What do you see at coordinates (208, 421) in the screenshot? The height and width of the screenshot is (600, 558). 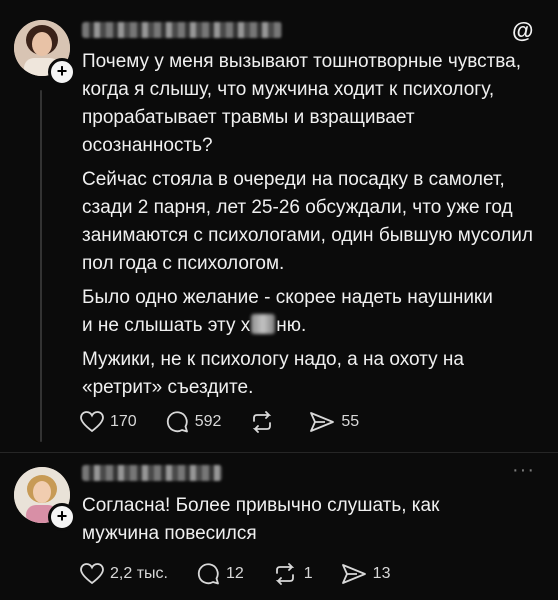 I see `comment-count: 592` at bounding box center [208, 421].